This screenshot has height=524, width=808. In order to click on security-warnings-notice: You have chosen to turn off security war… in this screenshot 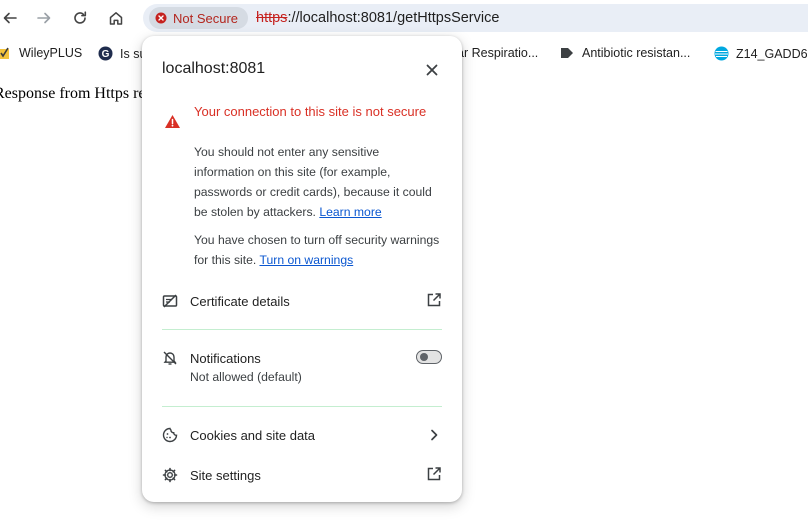, I will do `click(317, 250)`.